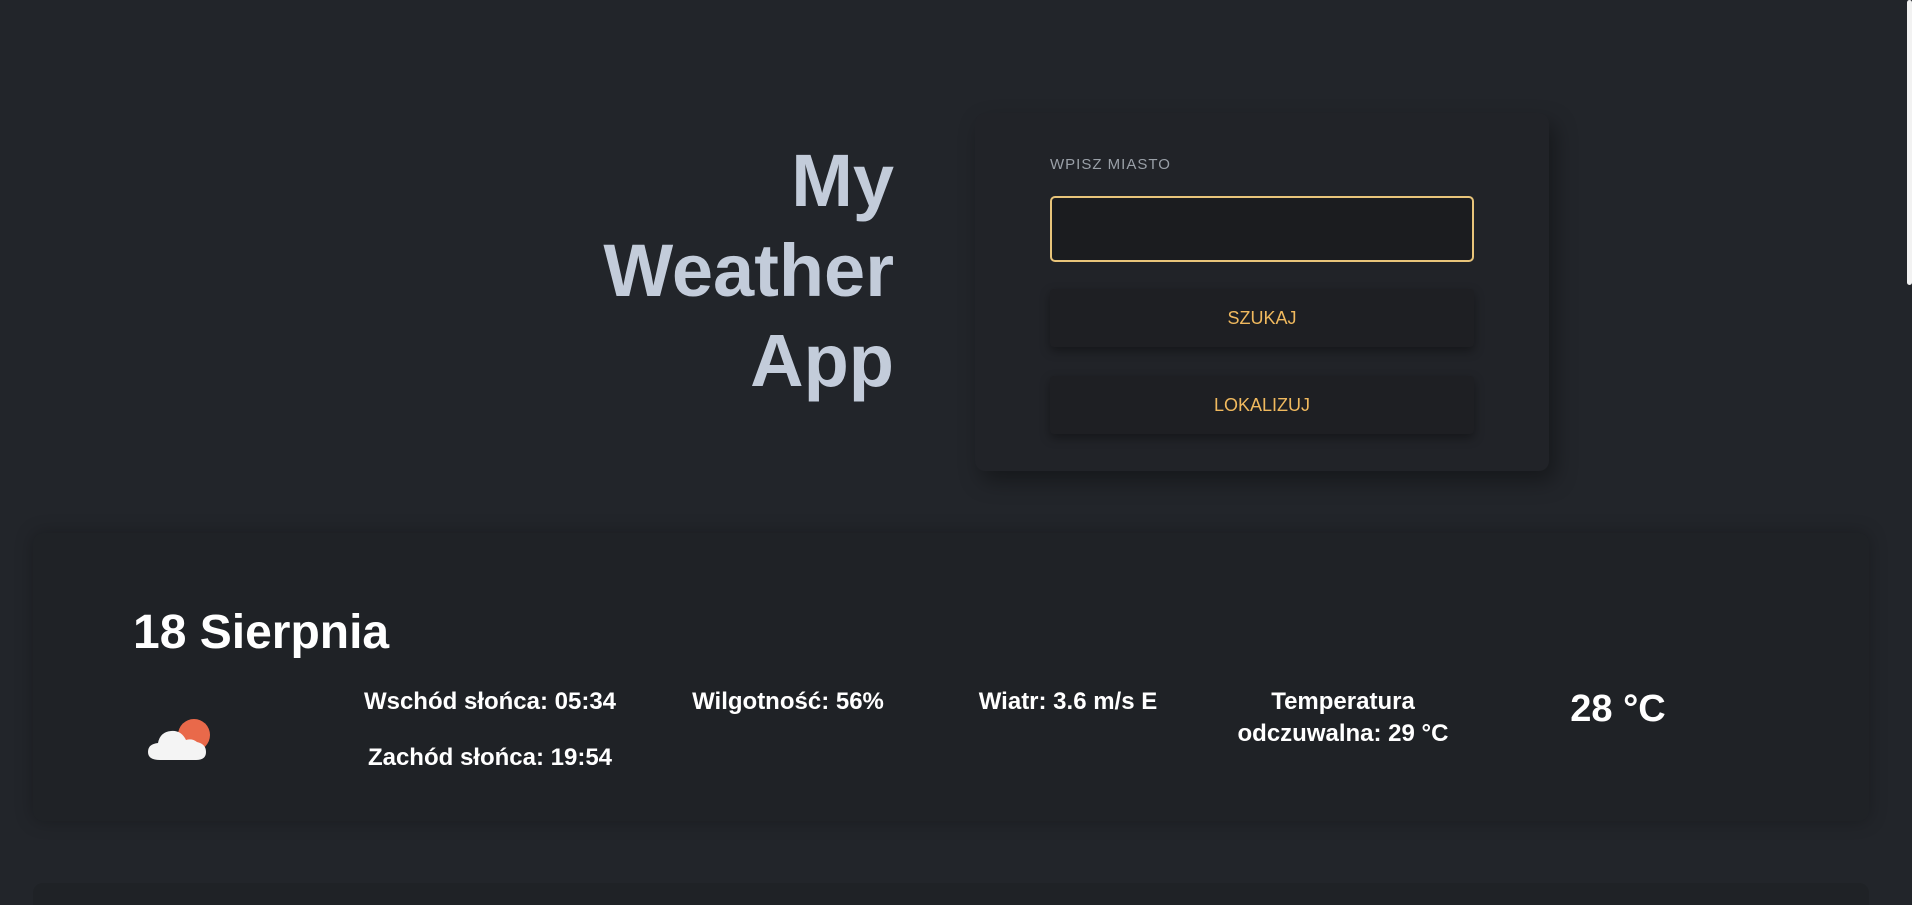 The image size is (1912, 905). I want to click on date-heading: 18 Sierpnia, so click(261, 632).